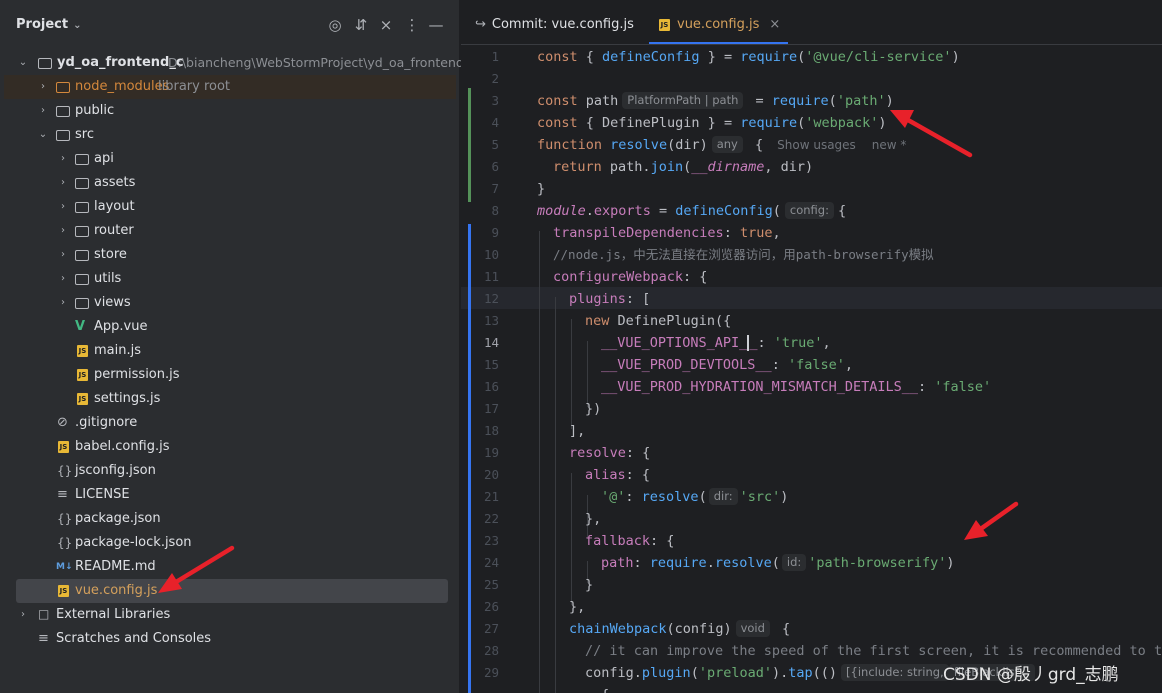 Image resolution: width=1162 pixels, height=693 pixels. I want to click on line-number: 14, so click(480, 343).